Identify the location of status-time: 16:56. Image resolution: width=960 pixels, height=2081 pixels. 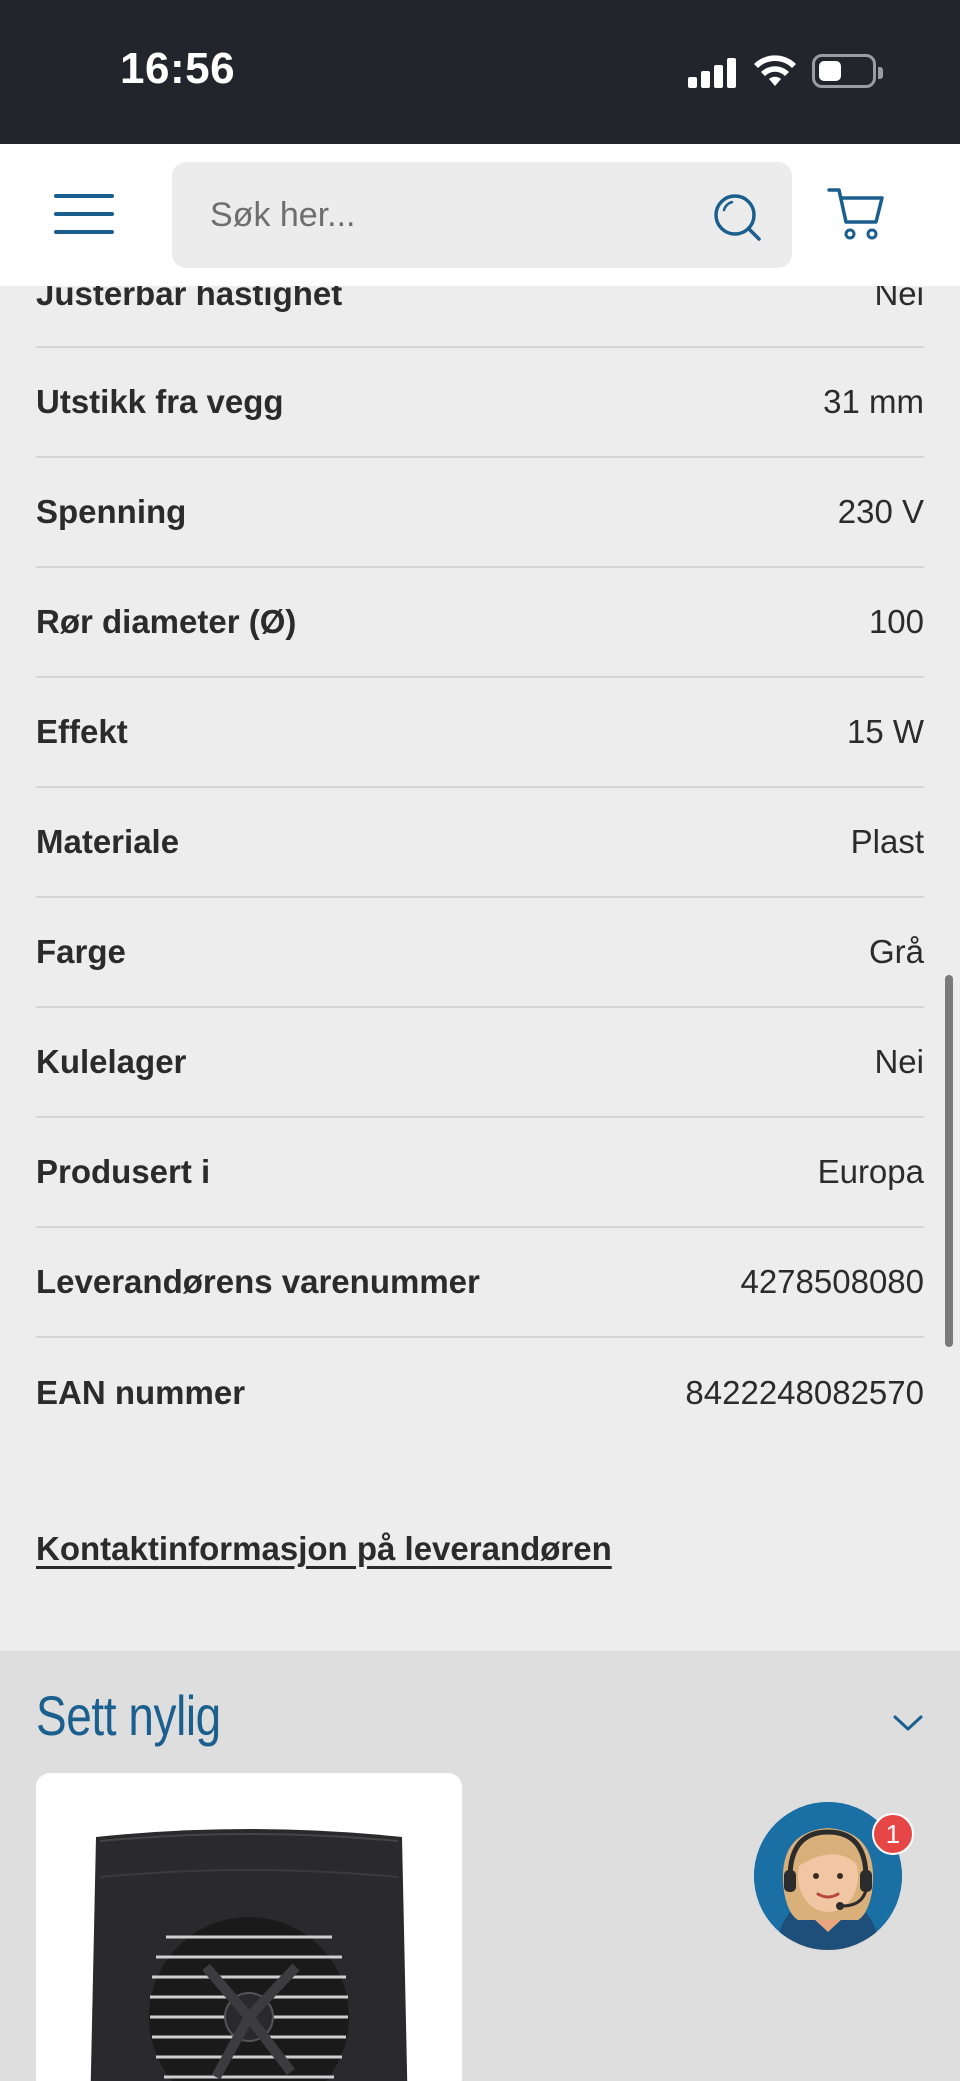
(178, 68).